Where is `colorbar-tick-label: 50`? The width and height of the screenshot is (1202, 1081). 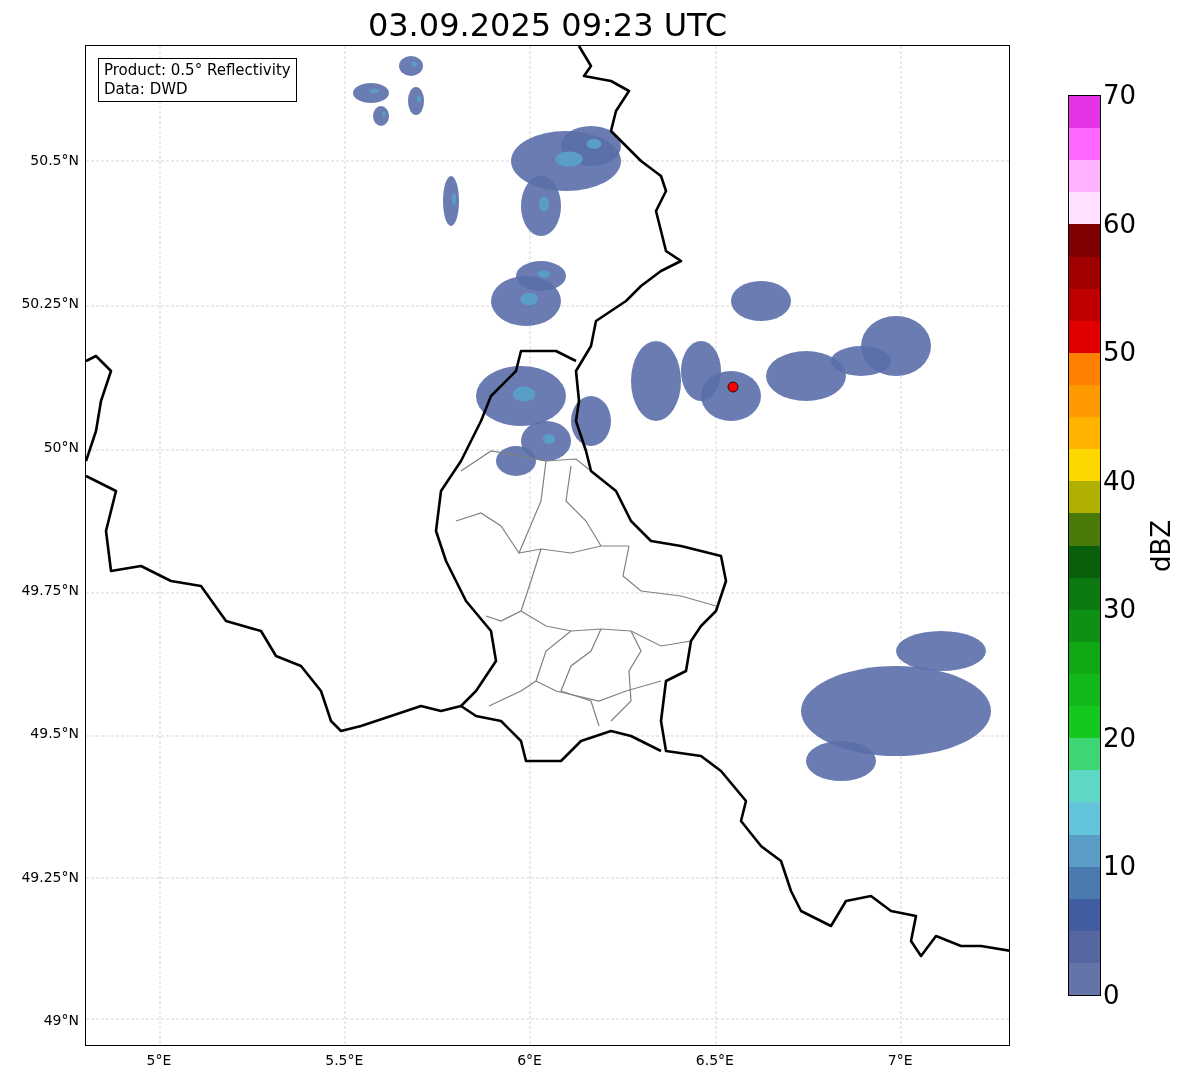
colorbar-tick-label: 50 is located at coordinates (1120, 352).